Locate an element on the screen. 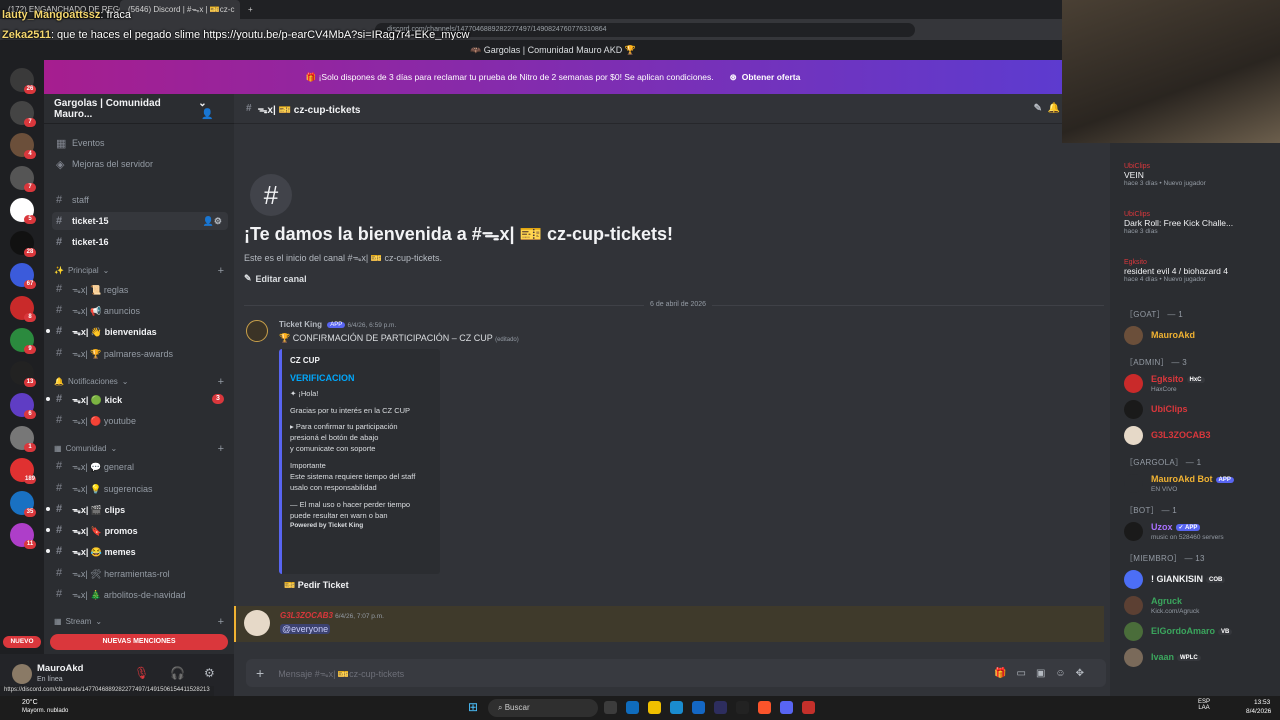 Image resolution: width=1280 pixels, height=720 pixels. server-header: Gargolas | Comunidad Mauro... ⌄ 👤 is located at coordinates (139, 109).